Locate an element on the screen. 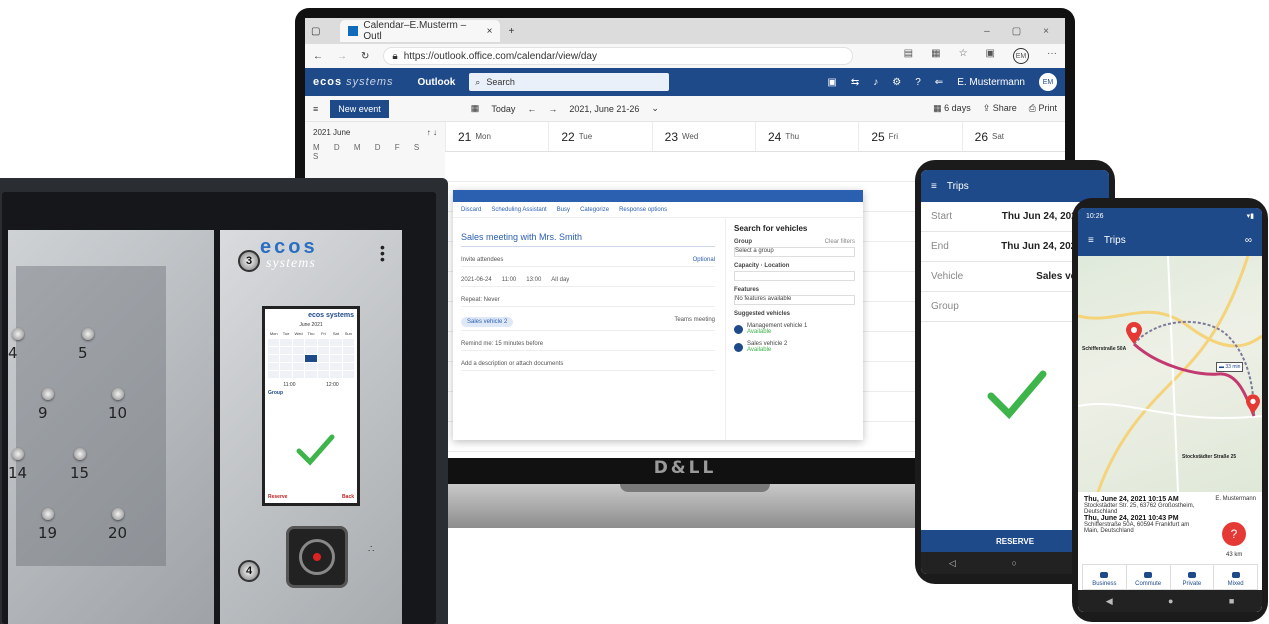 This screenshot has height=624, width=1269. trip-type-tab: Commute is located at coordinates (1149, 577).